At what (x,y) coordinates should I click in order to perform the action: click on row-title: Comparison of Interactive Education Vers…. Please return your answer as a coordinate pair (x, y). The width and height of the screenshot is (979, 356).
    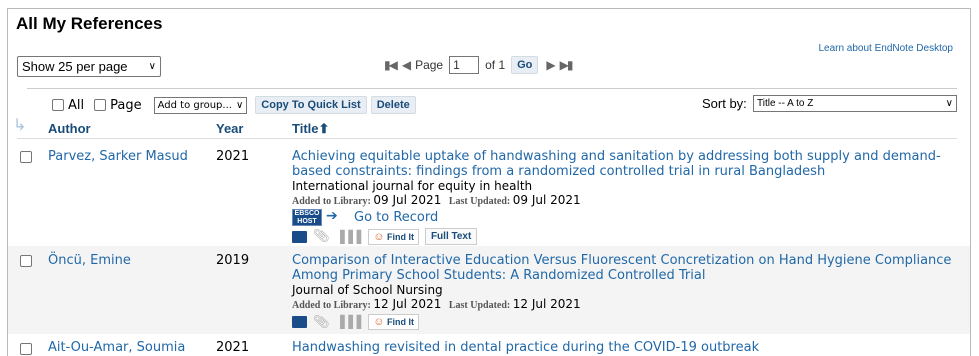
    Looking at the image, I should click on (628, 268).